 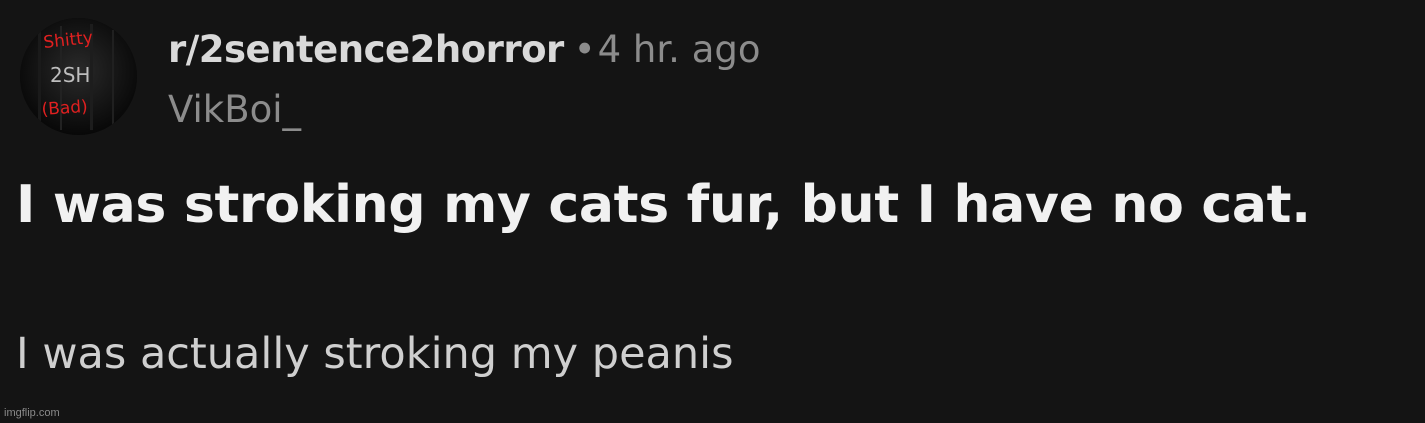 What do you see at coordinates (366, 49) in the screenshot?
I see `subreddit-link: r/2sentence2horror` at bounding box center [366, 49].